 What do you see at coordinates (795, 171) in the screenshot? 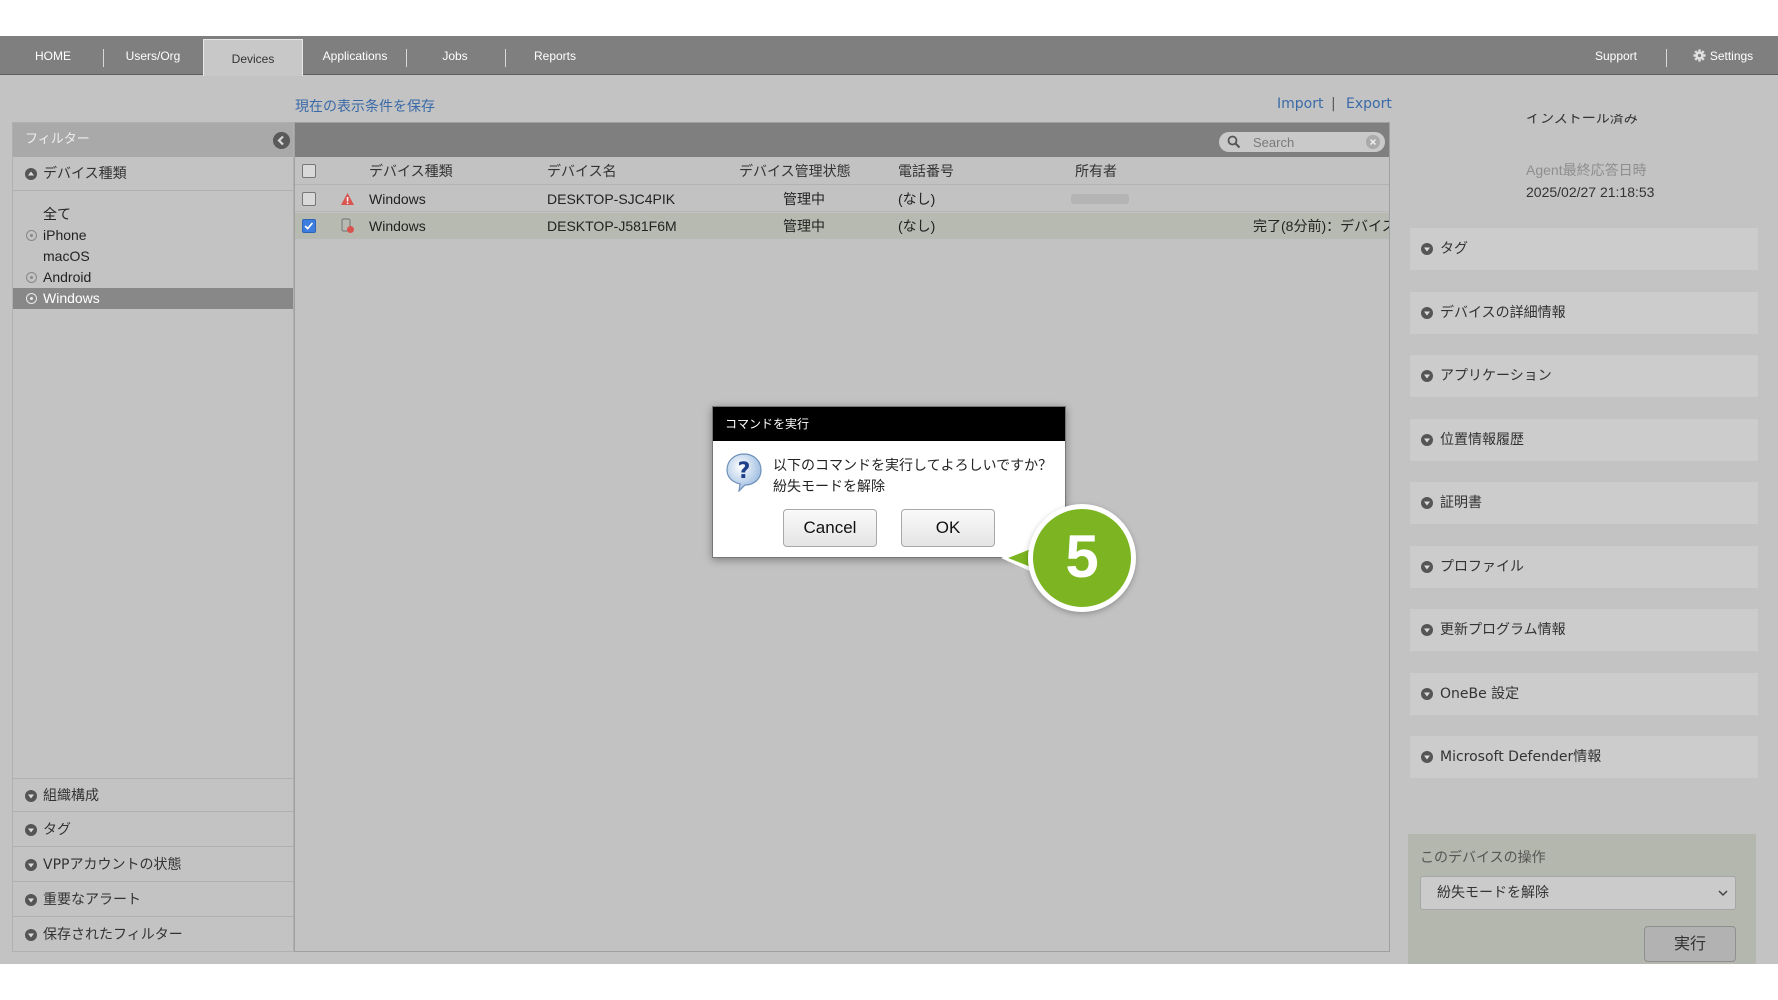
I see `col-management-status: デバイス管理状態` at bounding box center [795, 171].